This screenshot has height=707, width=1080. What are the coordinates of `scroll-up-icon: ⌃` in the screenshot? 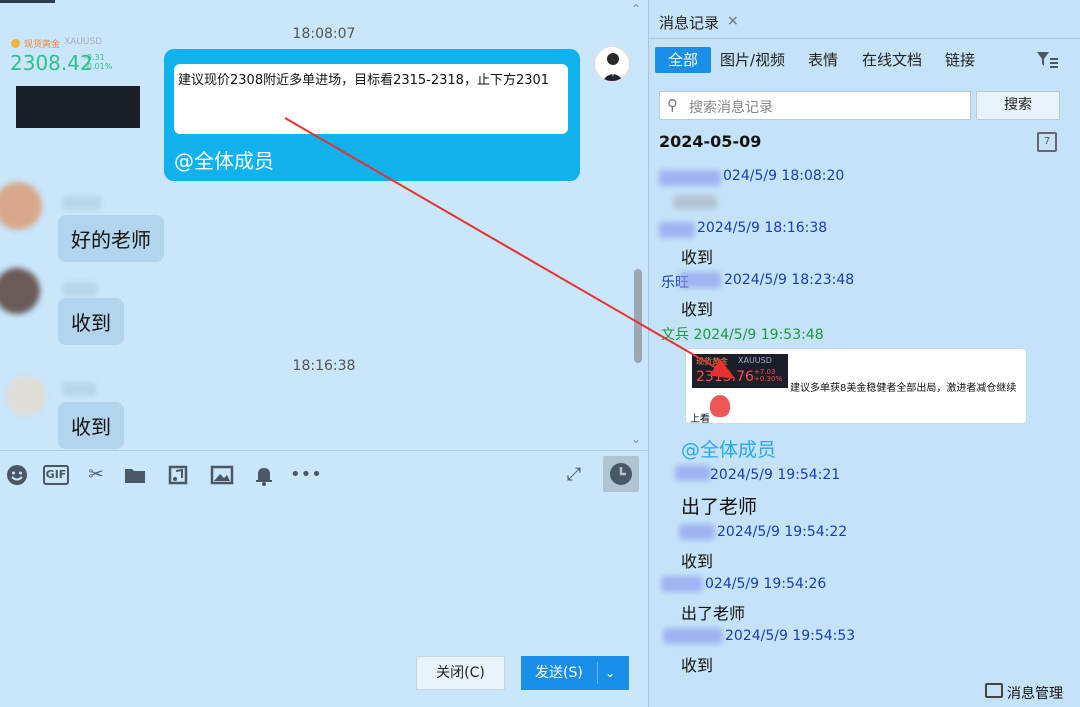 It's located at (636, 9).